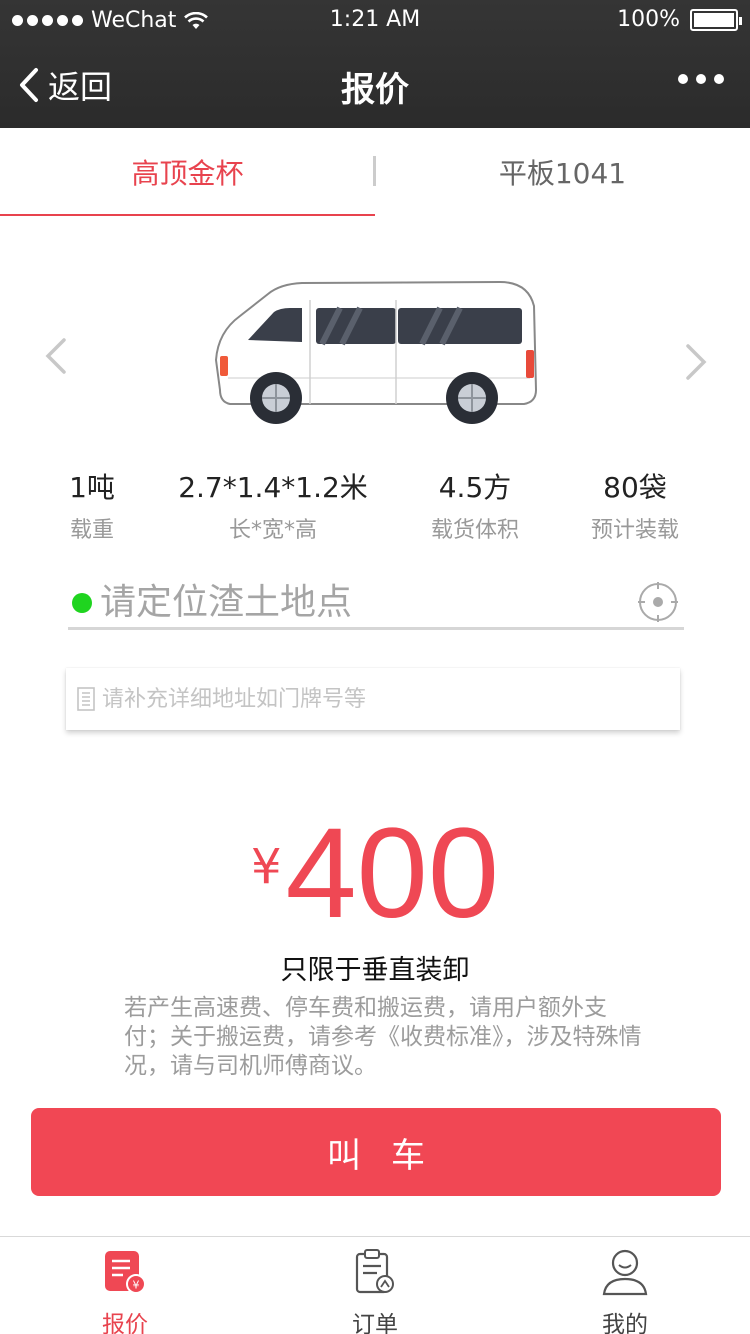  What do you see at coordinates (375, 20) in the screenshot?
I see `status-bar: WeChat 1:21 AM 100%` at bounding box center [375, 20].